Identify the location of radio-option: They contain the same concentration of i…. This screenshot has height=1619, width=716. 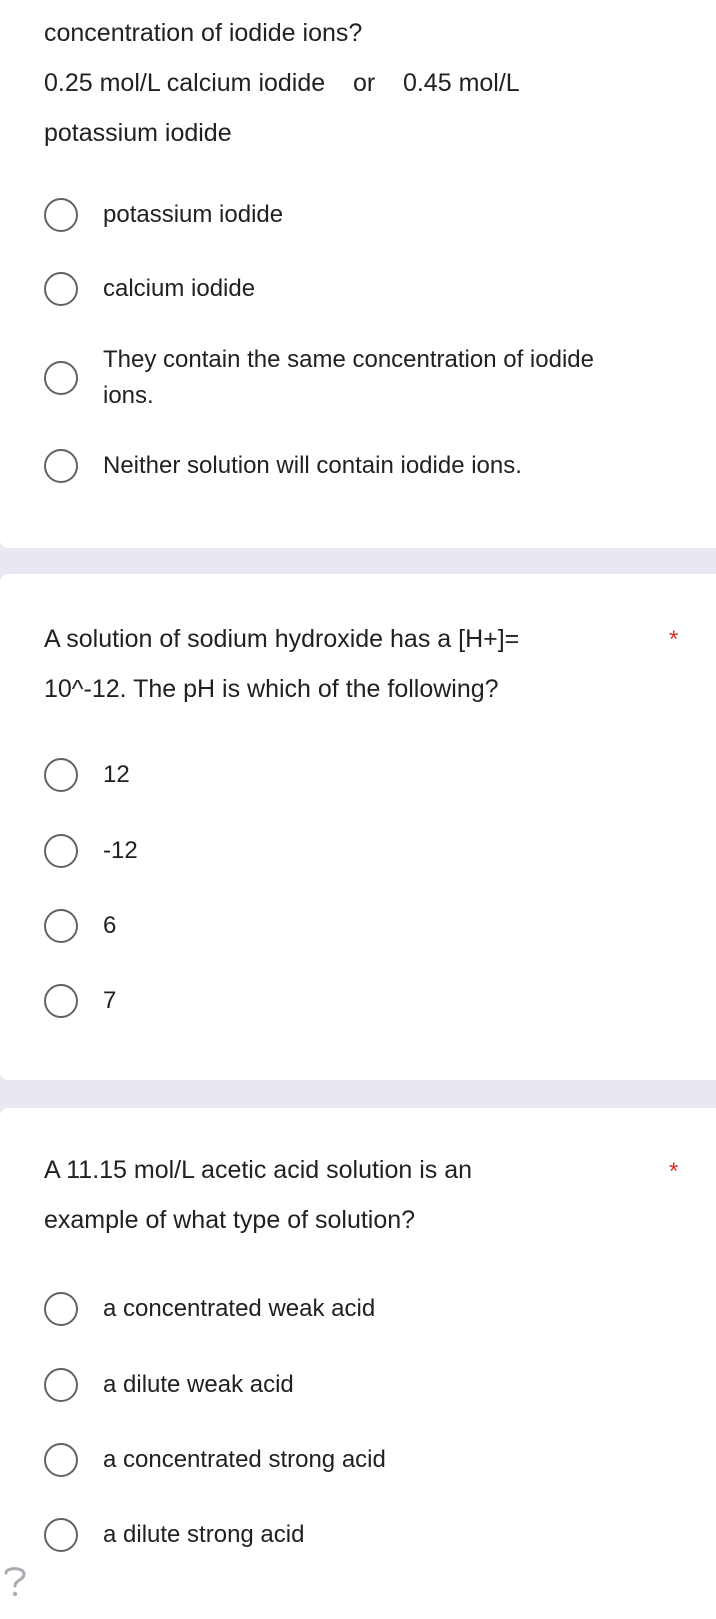
(364, 378).